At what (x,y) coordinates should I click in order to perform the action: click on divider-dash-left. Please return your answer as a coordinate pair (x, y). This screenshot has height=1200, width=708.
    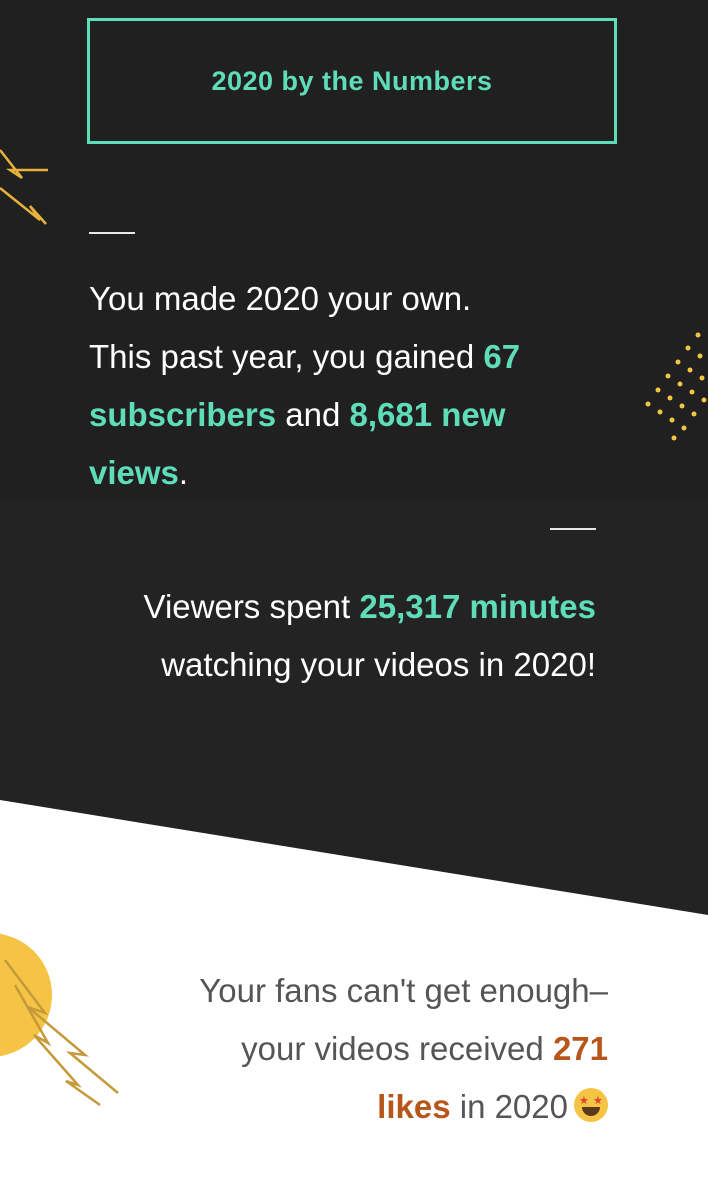
    Looking at the image, I should click on (112, 233).